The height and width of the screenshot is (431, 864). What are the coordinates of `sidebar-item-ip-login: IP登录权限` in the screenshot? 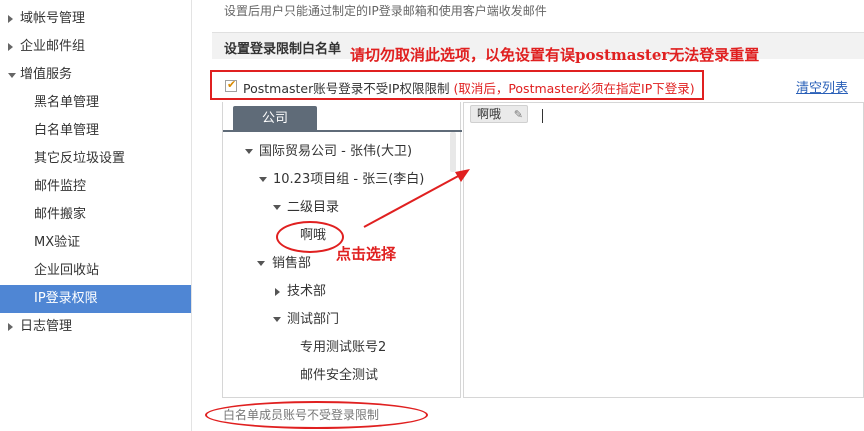 It's located at (95, 299).